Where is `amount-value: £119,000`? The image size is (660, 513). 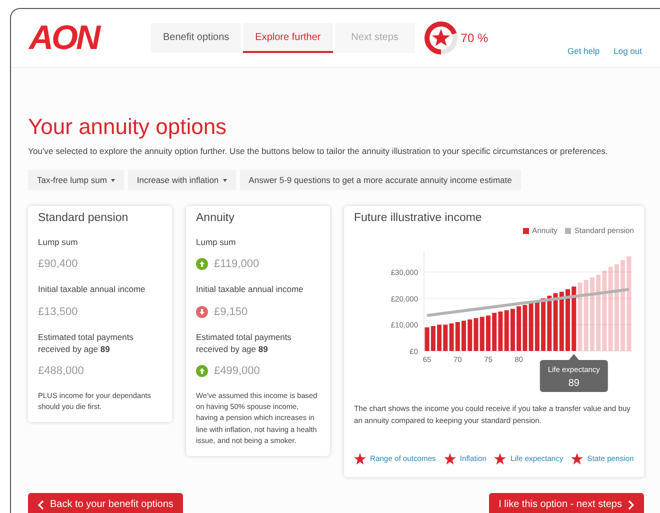 amount-value: £119,000 is located at coordinates (237, 264).